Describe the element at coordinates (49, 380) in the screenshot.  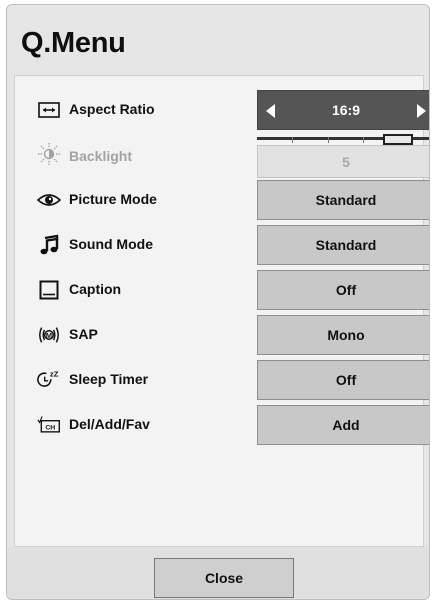
I see `sleep-timer-icon: zZ` at that location.